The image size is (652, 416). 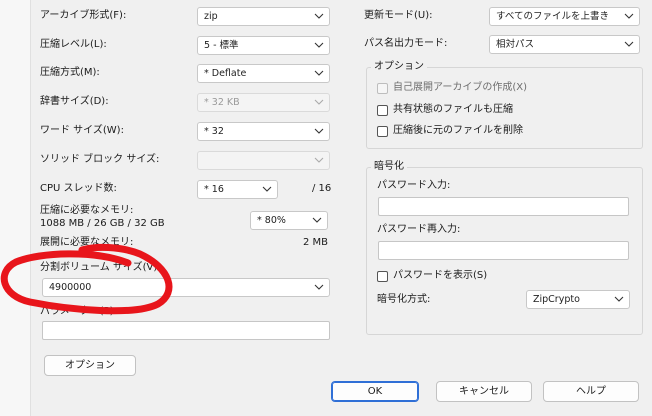 What do you see at coordinates (263, 102) in the screenshot?
I see `dictionary-size-select: * 32 KB` at bounding box center [263, 102].